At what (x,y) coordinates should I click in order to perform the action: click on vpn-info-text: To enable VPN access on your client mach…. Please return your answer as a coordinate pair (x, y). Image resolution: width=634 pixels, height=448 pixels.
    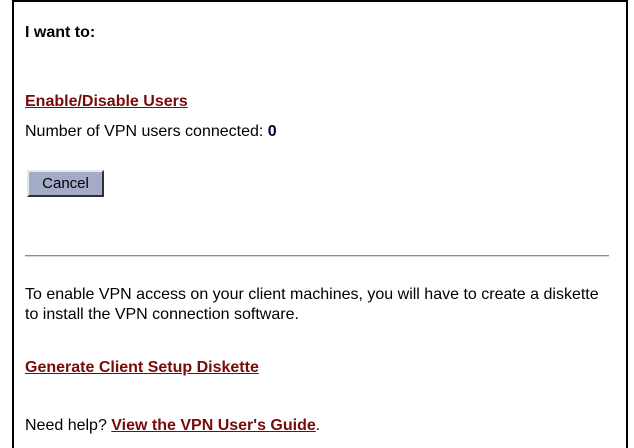
    Looking at the image, I should click on (312, 304).